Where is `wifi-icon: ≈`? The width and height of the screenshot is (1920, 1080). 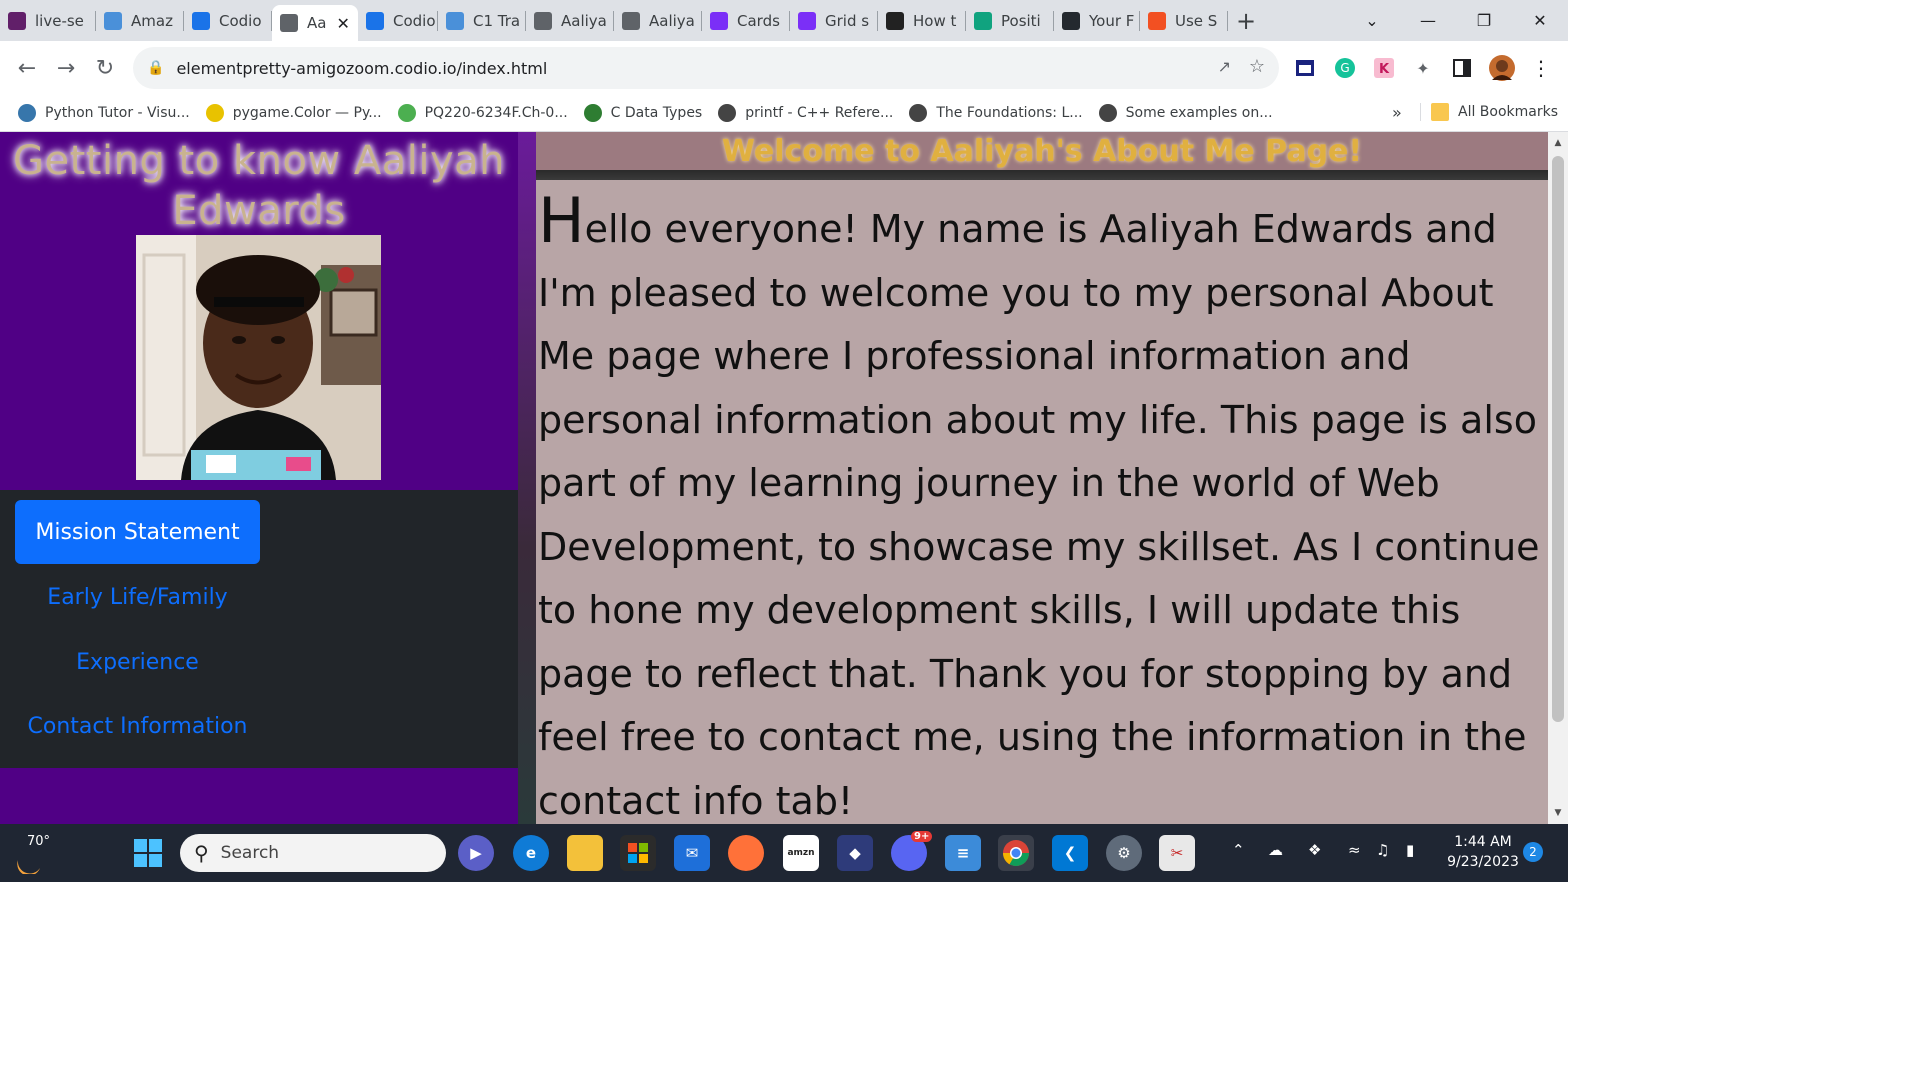 wifi-icon: ≈ is located at coordinates (1354, 850).